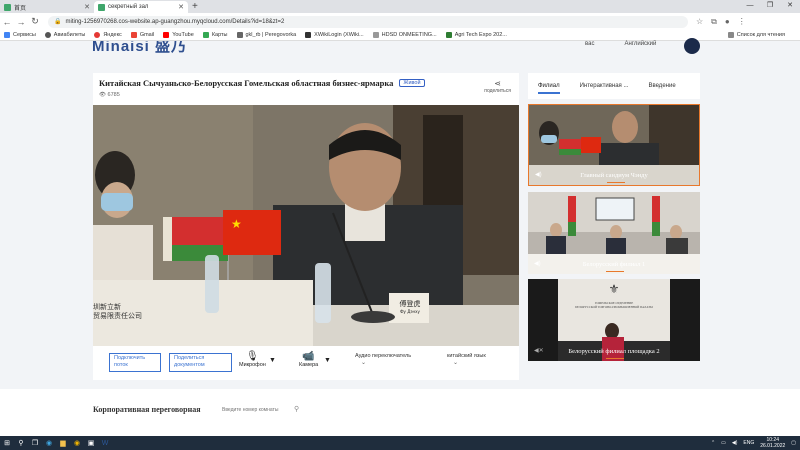  What do you see at coordinates (252, 365) in the screenshot?
I see `microphone-label: Микрофон` at bounding box center [252, 365].